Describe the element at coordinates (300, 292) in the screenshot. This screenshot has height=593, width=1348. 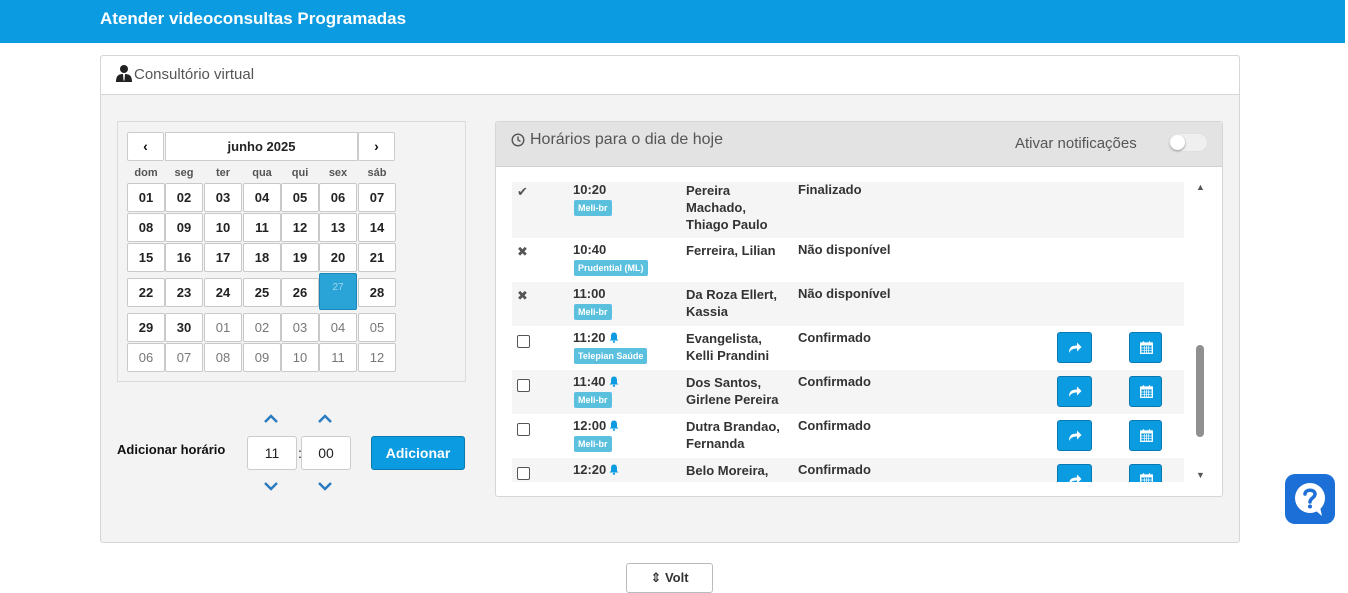
I see `calendar-day: 26` at that location.